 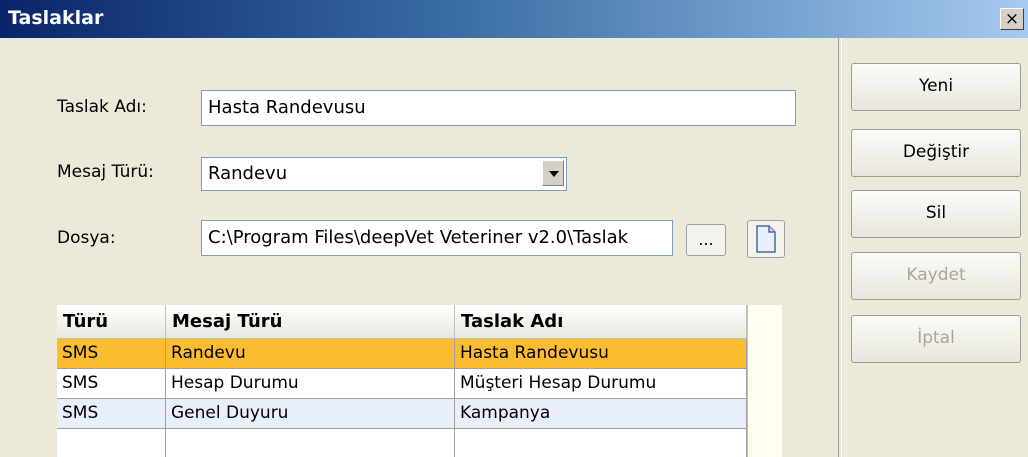 I want to click on document-icon, so click(x=766, y=239).